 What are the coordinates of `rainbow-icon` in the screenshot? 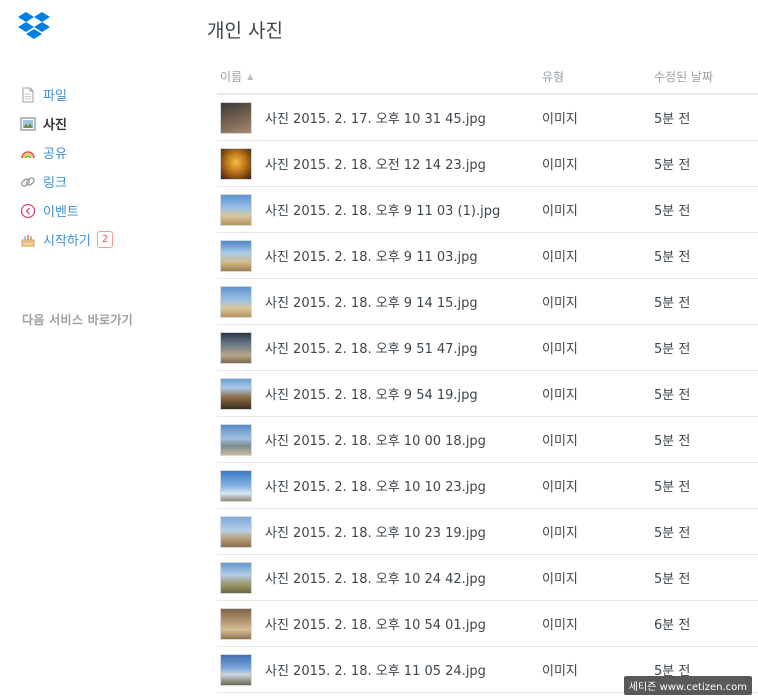 It's located at (28, 154).